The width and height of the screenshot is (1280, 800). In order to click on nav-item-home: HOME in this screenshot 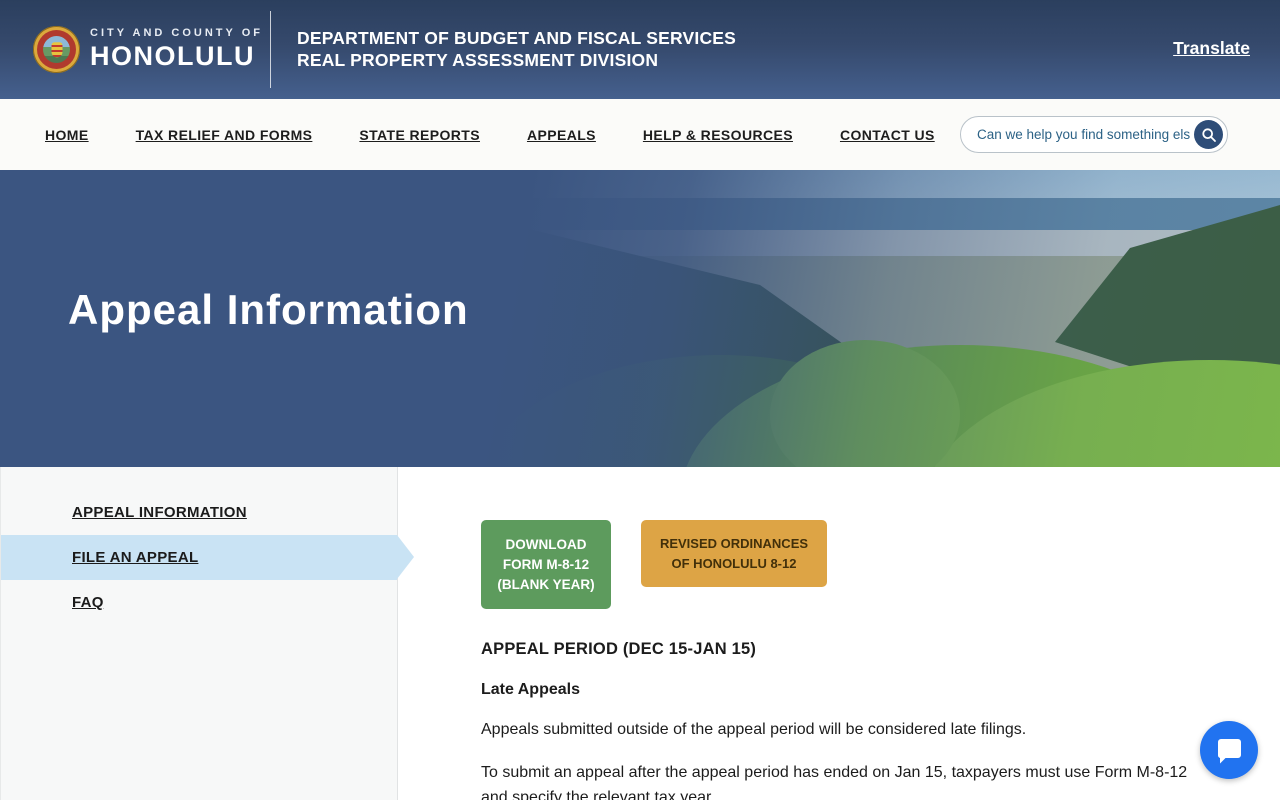, I will do `click(67, 135)`.